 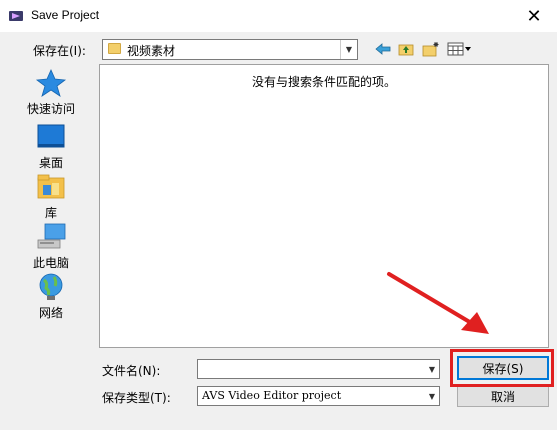 I want to click on annotation-highlight-box, so click(x=502, y=368).